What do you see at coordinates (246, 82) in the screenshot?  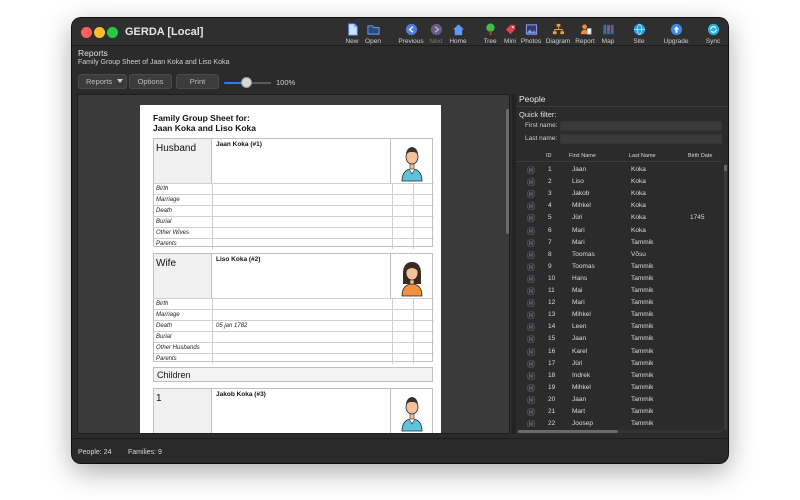 I see `zoom-slider-knob` at bounding box center [246, 82].